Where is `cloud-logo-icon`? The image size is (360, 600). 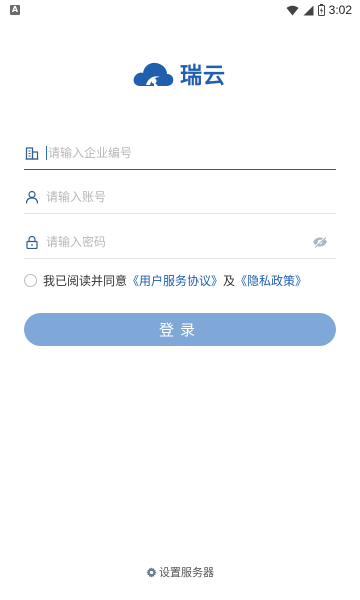
cloud-logo-icon is located at coordinates (153, 74).